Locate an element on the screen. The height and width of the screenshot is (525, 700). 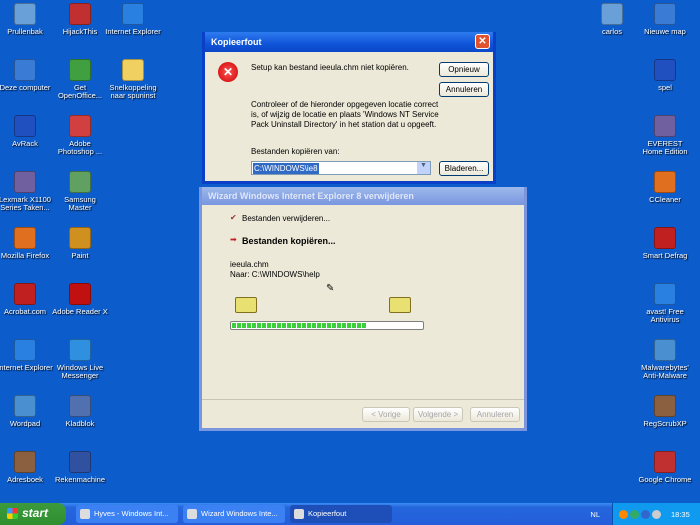
desktop-icon: Acrobat.com is located at coordinates (26, 299).